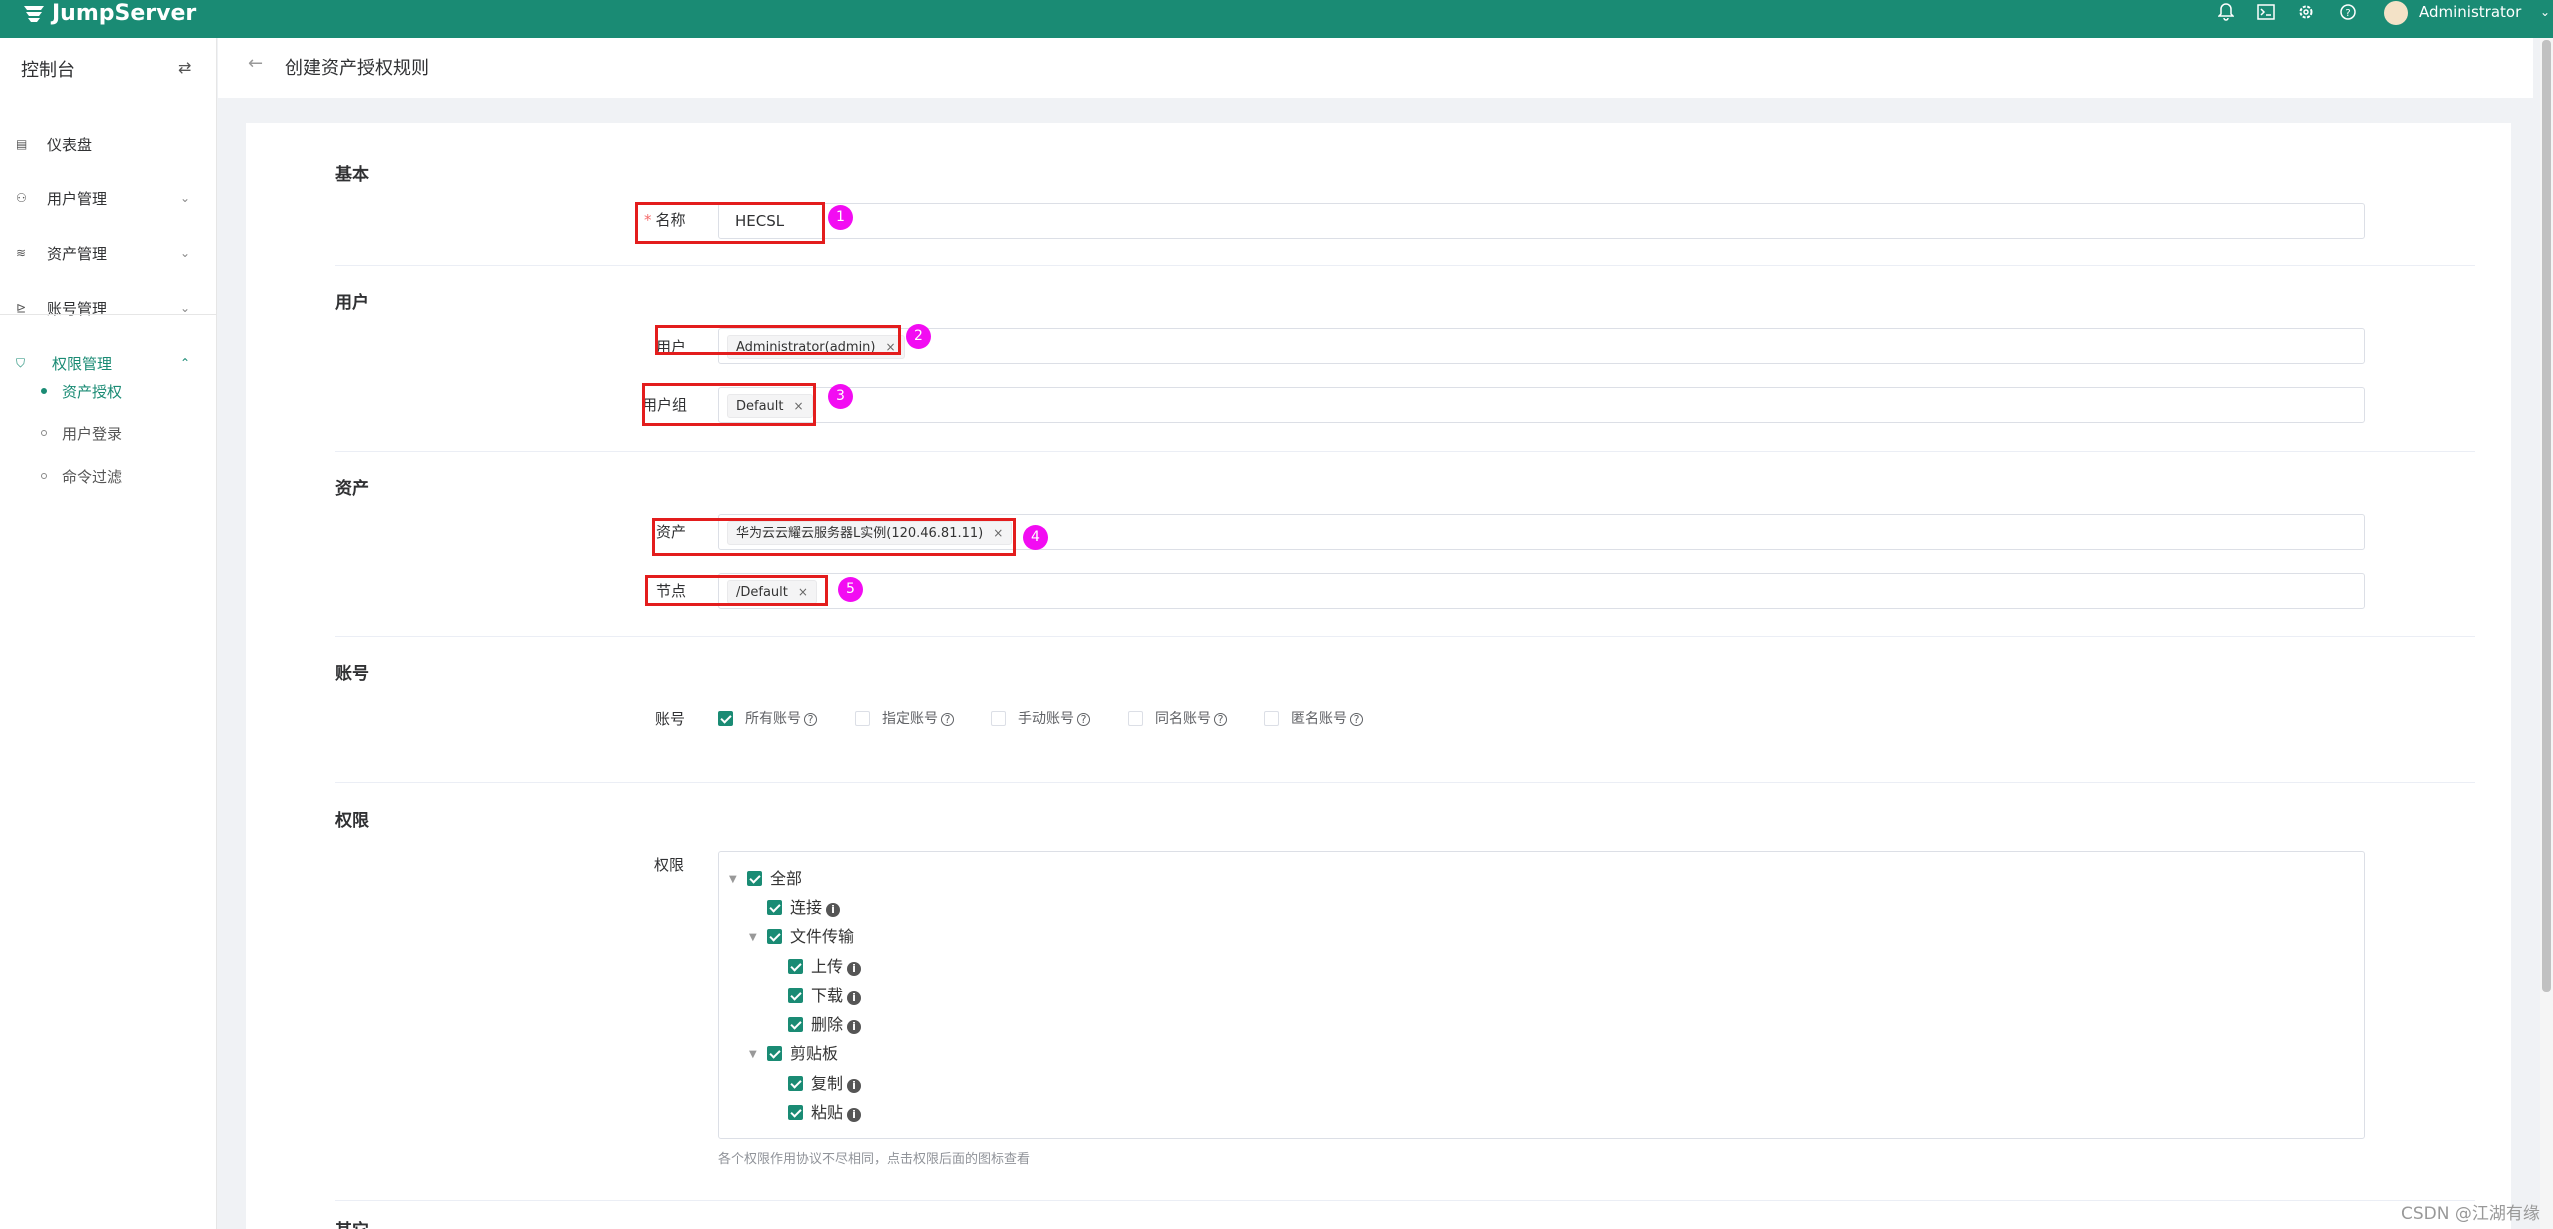 Image resolution: width=2553 pixels, height=1229 pixels. What do you see at coordinates (352, 674) in the screenshot?
I see `section-account: 账号` at bounding box center [352, 674].